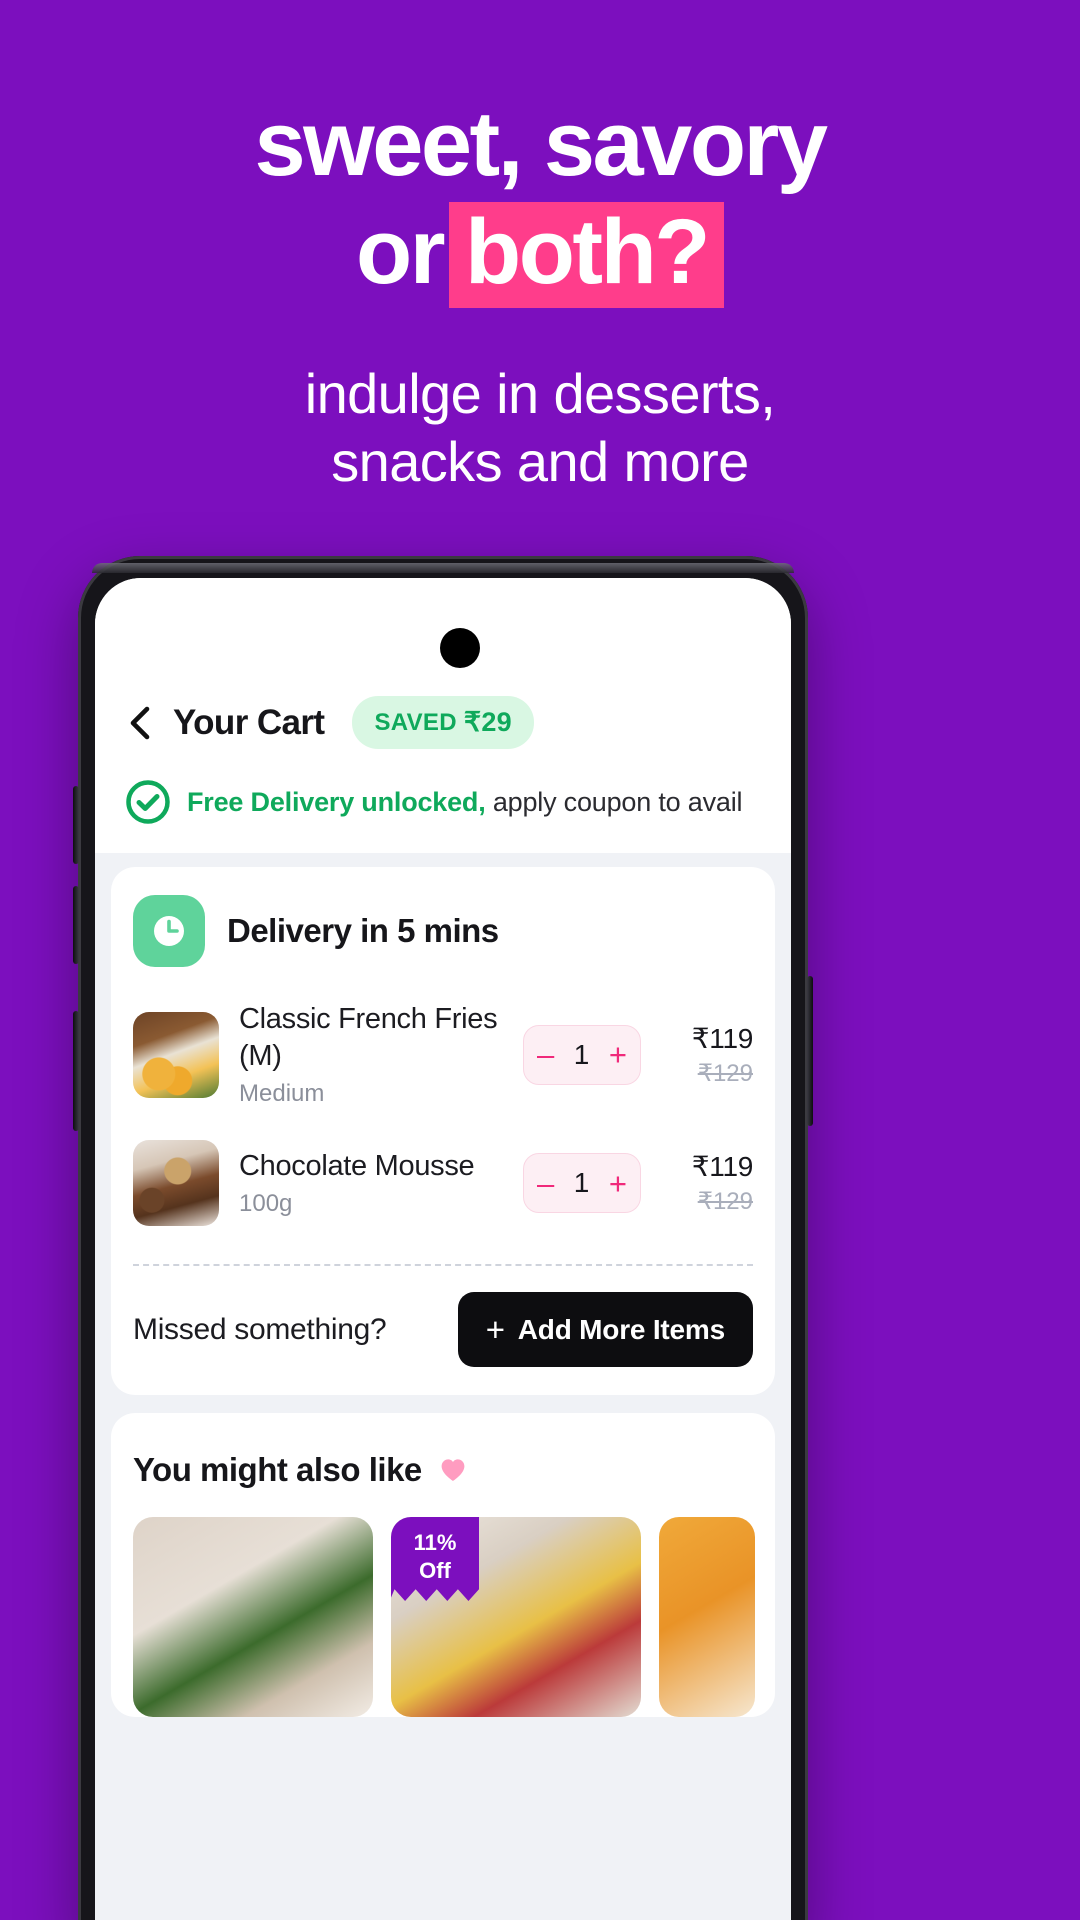 Image resolution: width=1080 pixels, height=1920 pixels. Describe the element at coordinates (368, 1037) in the screenshot. I see `item-name: Classic French Fries (M)` at that location.